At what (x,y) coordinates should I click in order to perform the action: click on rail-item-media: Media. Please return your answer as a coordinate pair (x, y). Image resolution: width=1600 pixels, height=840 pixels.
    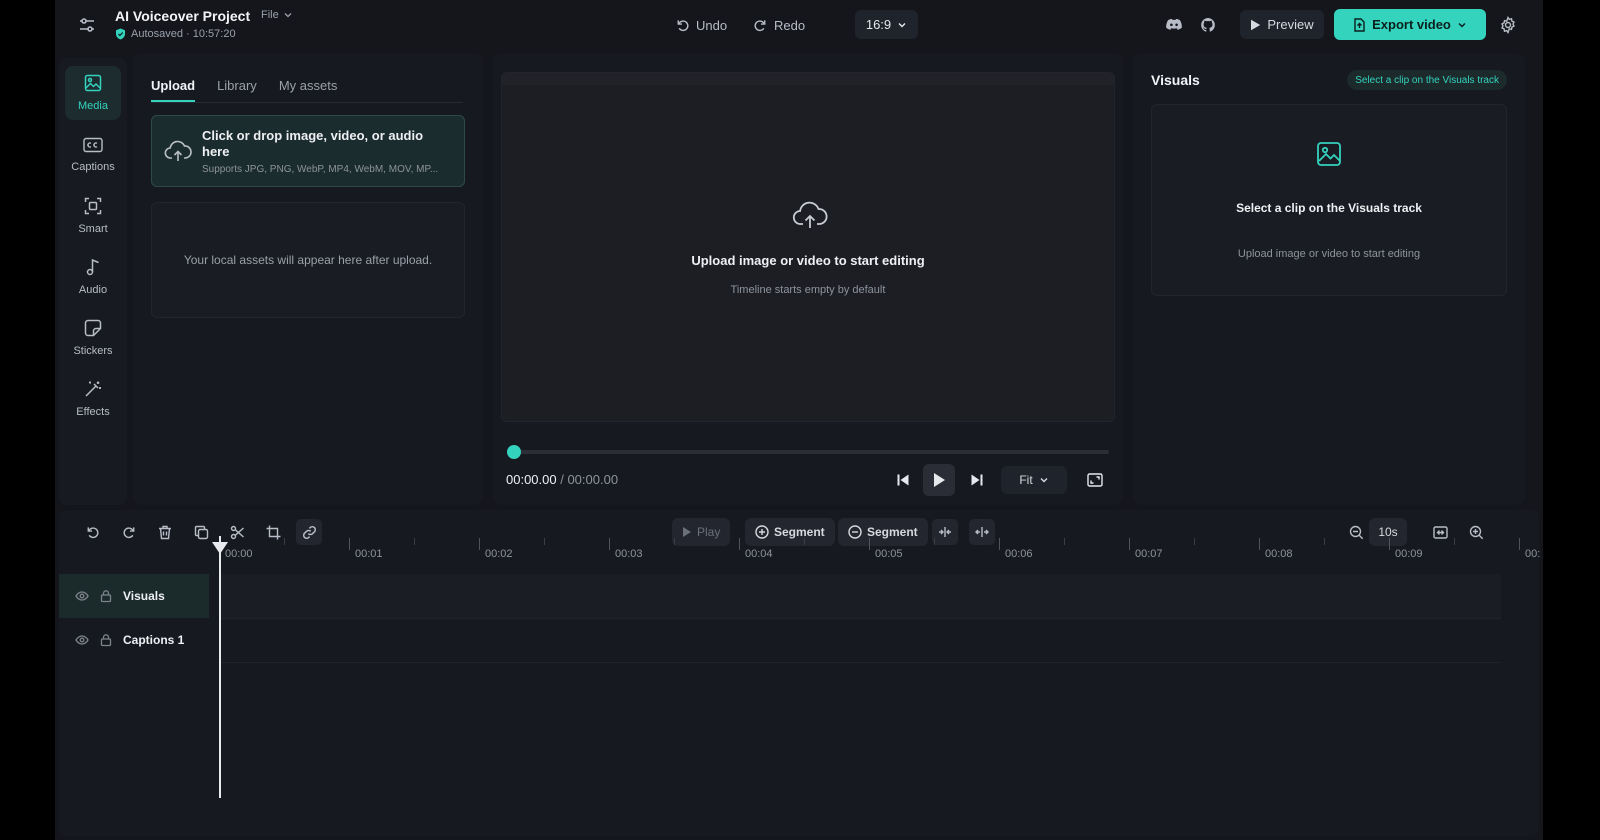
    Looking at the image, I should click on (93, 93).